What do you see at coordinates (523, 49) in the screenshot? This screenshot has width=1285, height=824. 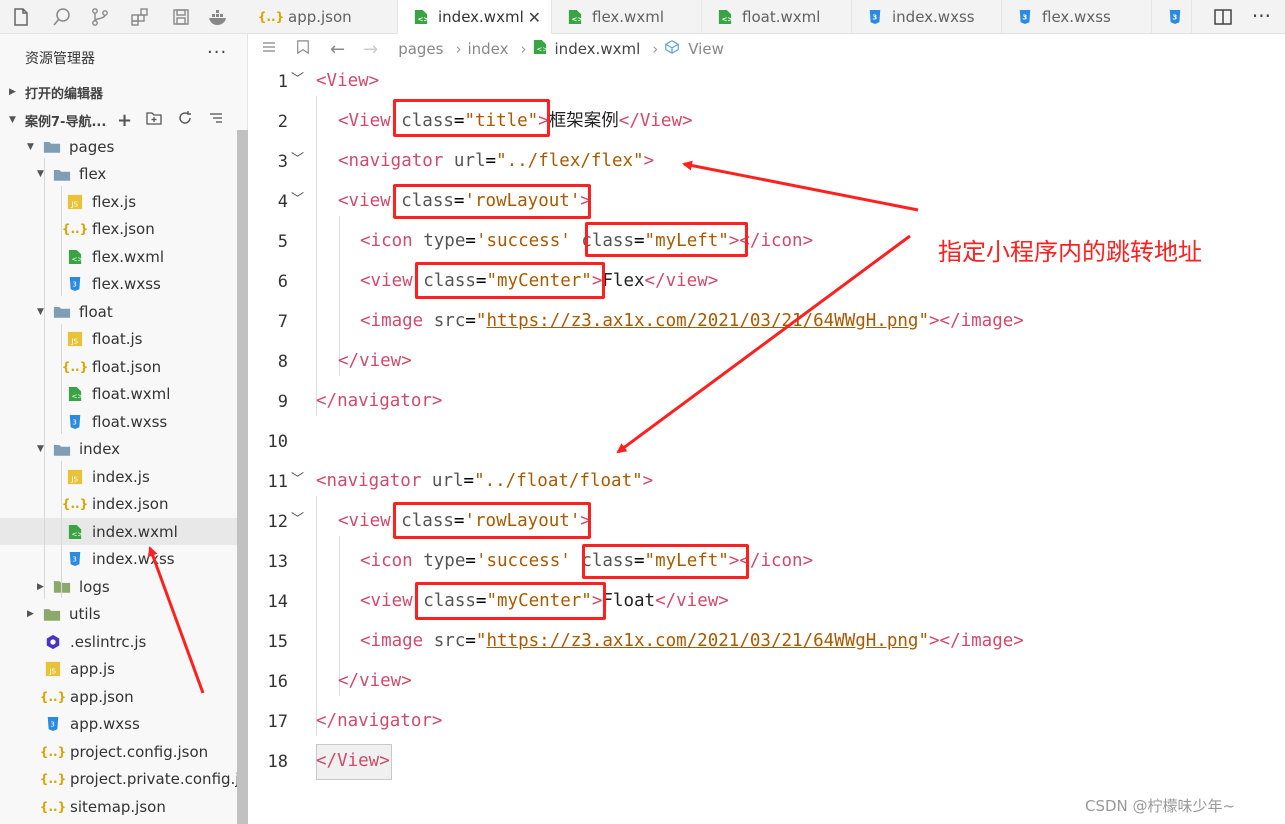 I see `chevron-right-icon: ›` at bounding box center [523, 49].